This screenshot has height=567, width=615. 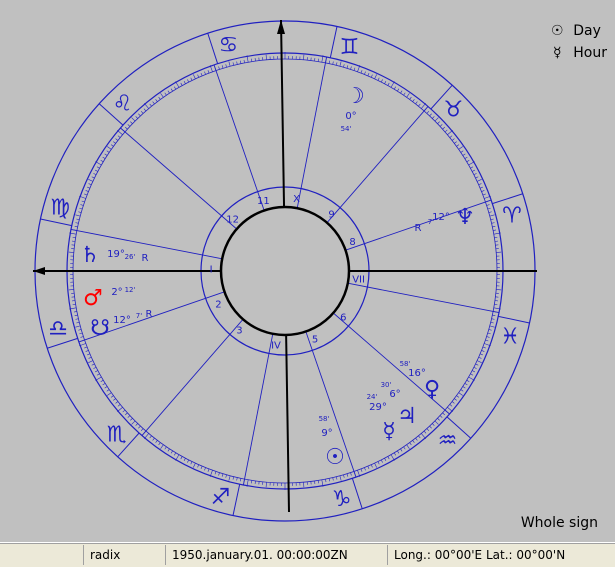 I want to click on node-minutes: 7', so click(x=139, y=316).